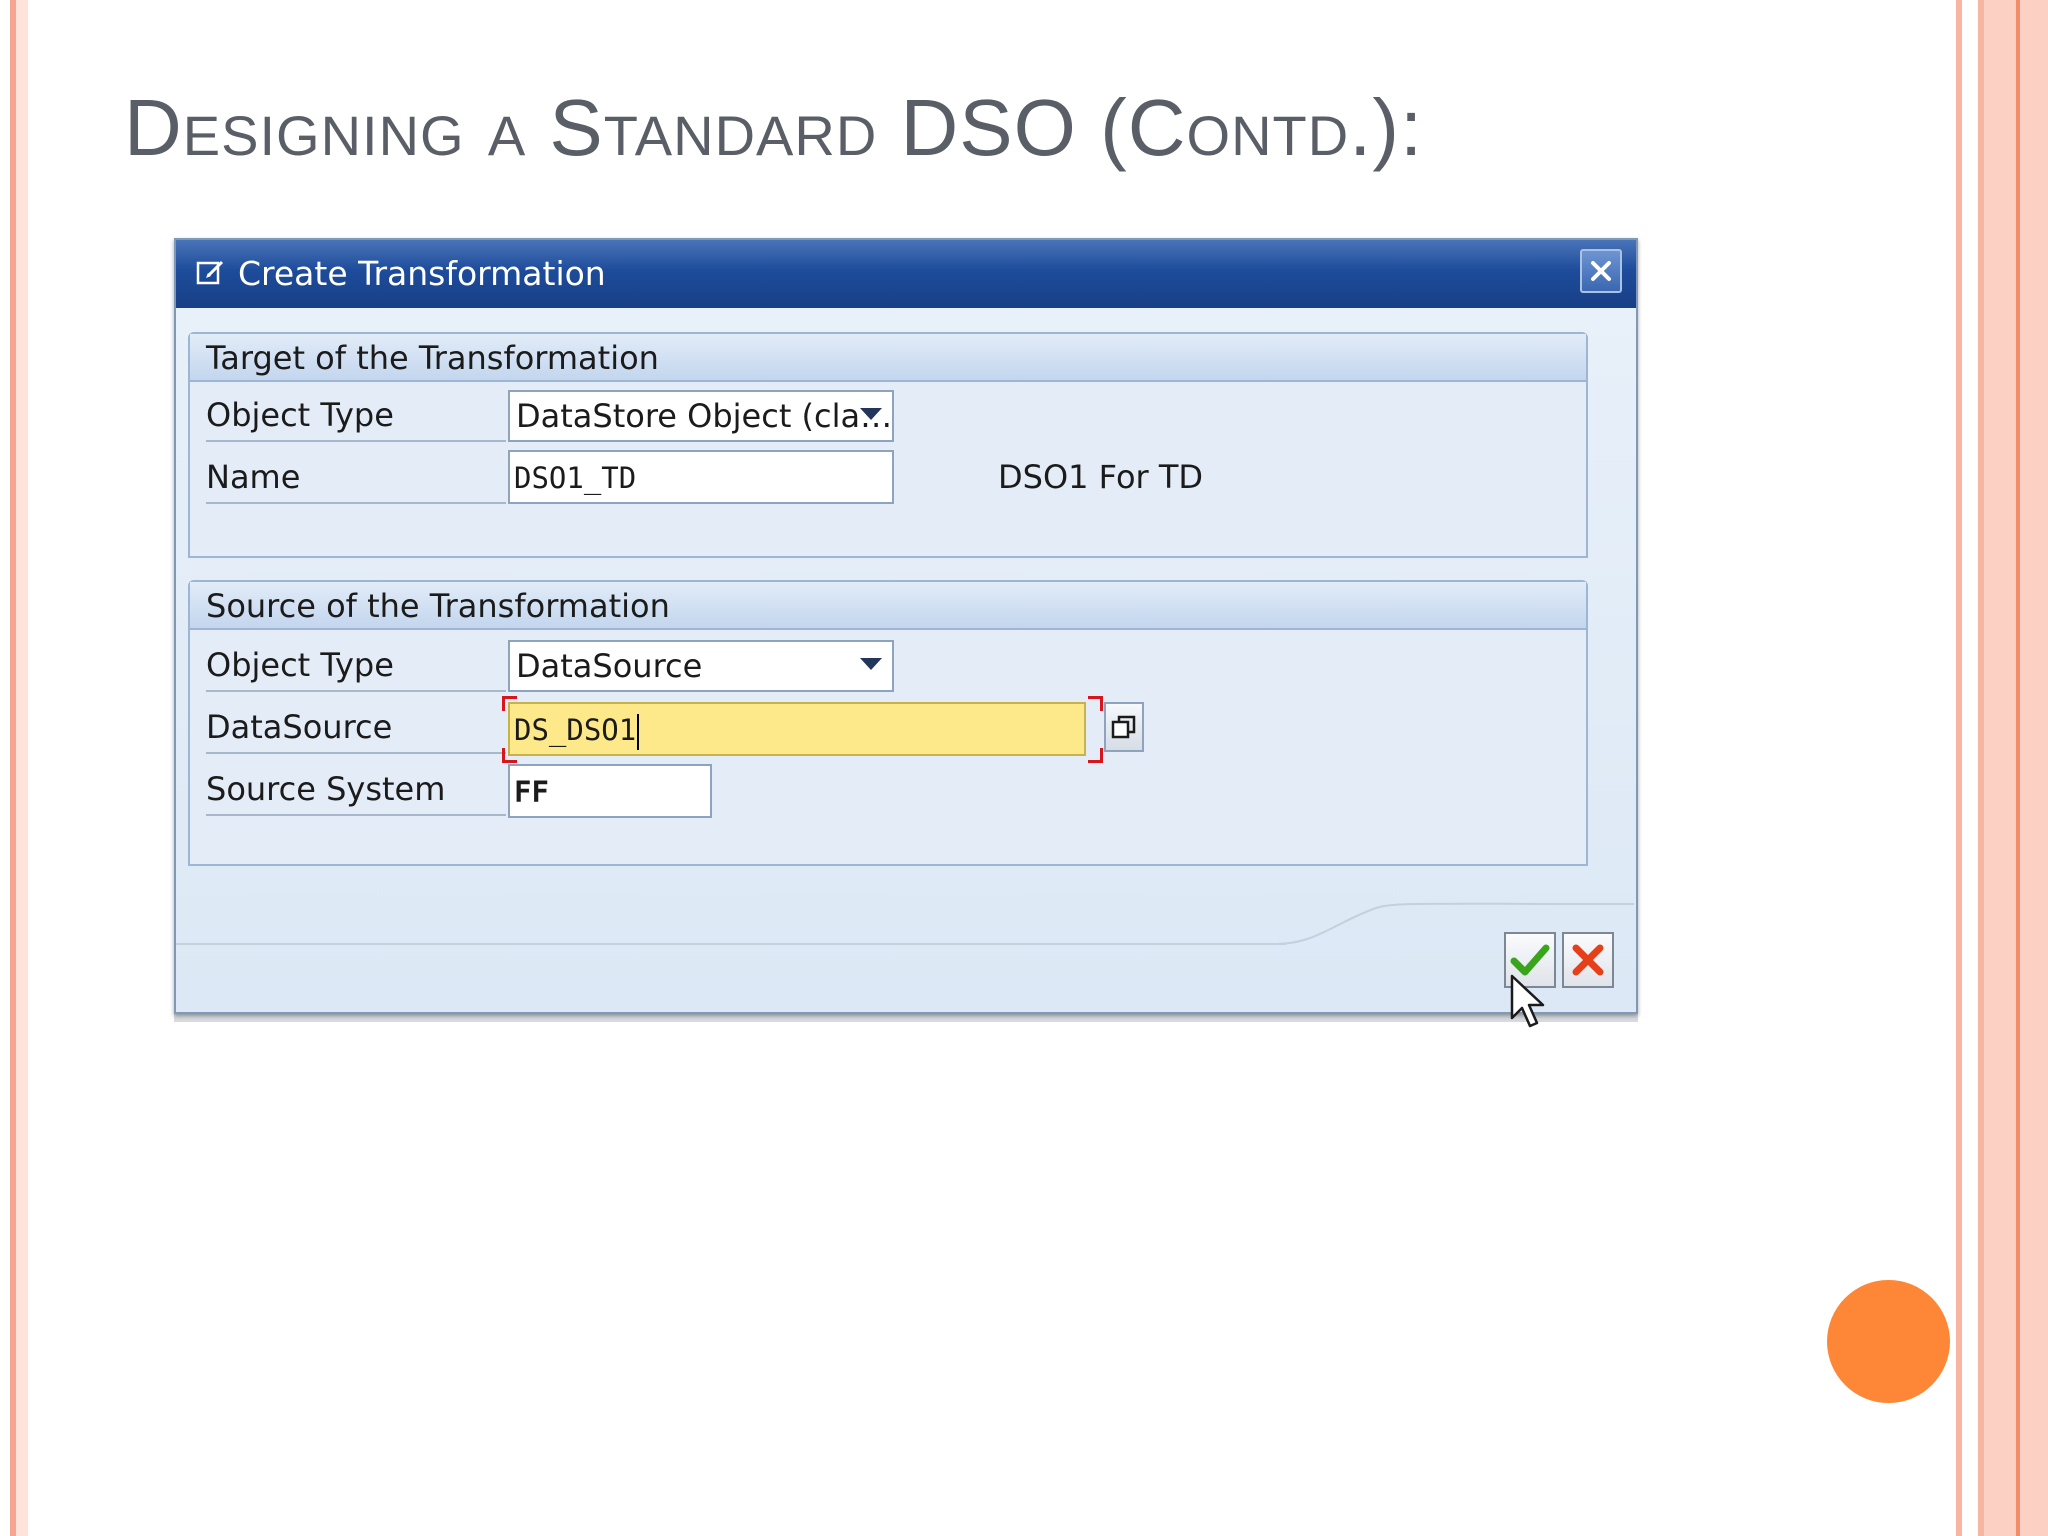 The width and height of the screenshot is (2048, 1536). I want to click on source-group-header: Source of the Transformation, so click(888, 606).